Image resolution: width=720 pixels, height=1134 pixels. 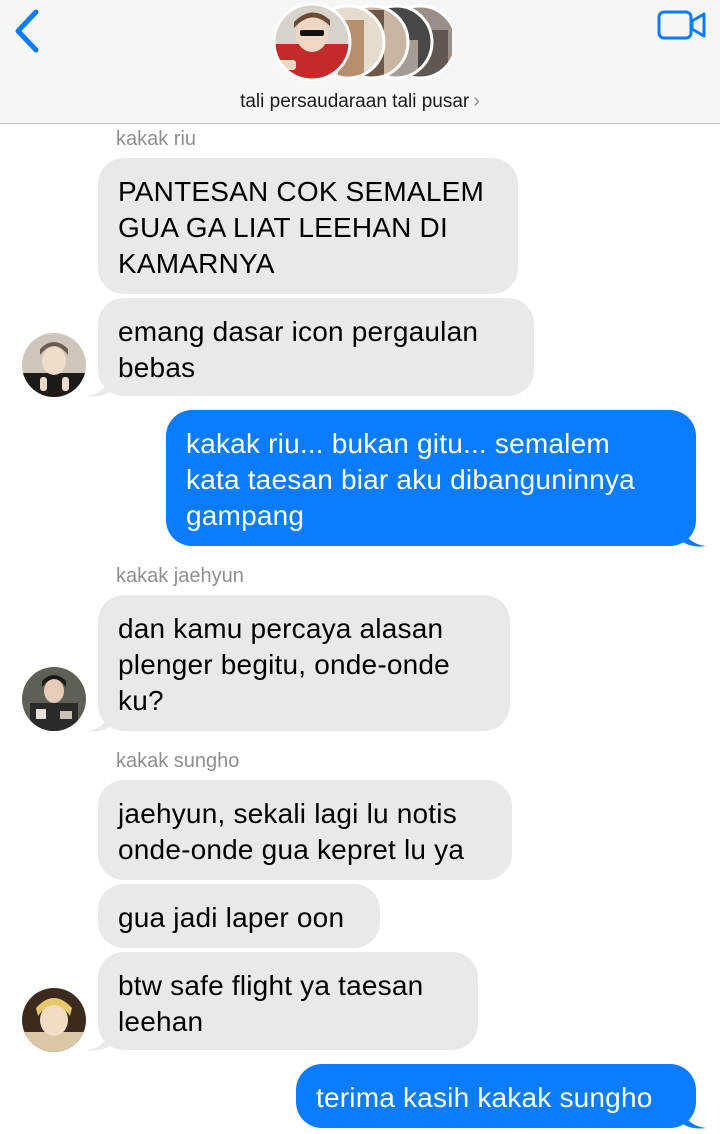 What do you see at coordinates (476, 101) in the screenshot?
I see `chevron-right-icon: ›` at bounding box center [476, 101].